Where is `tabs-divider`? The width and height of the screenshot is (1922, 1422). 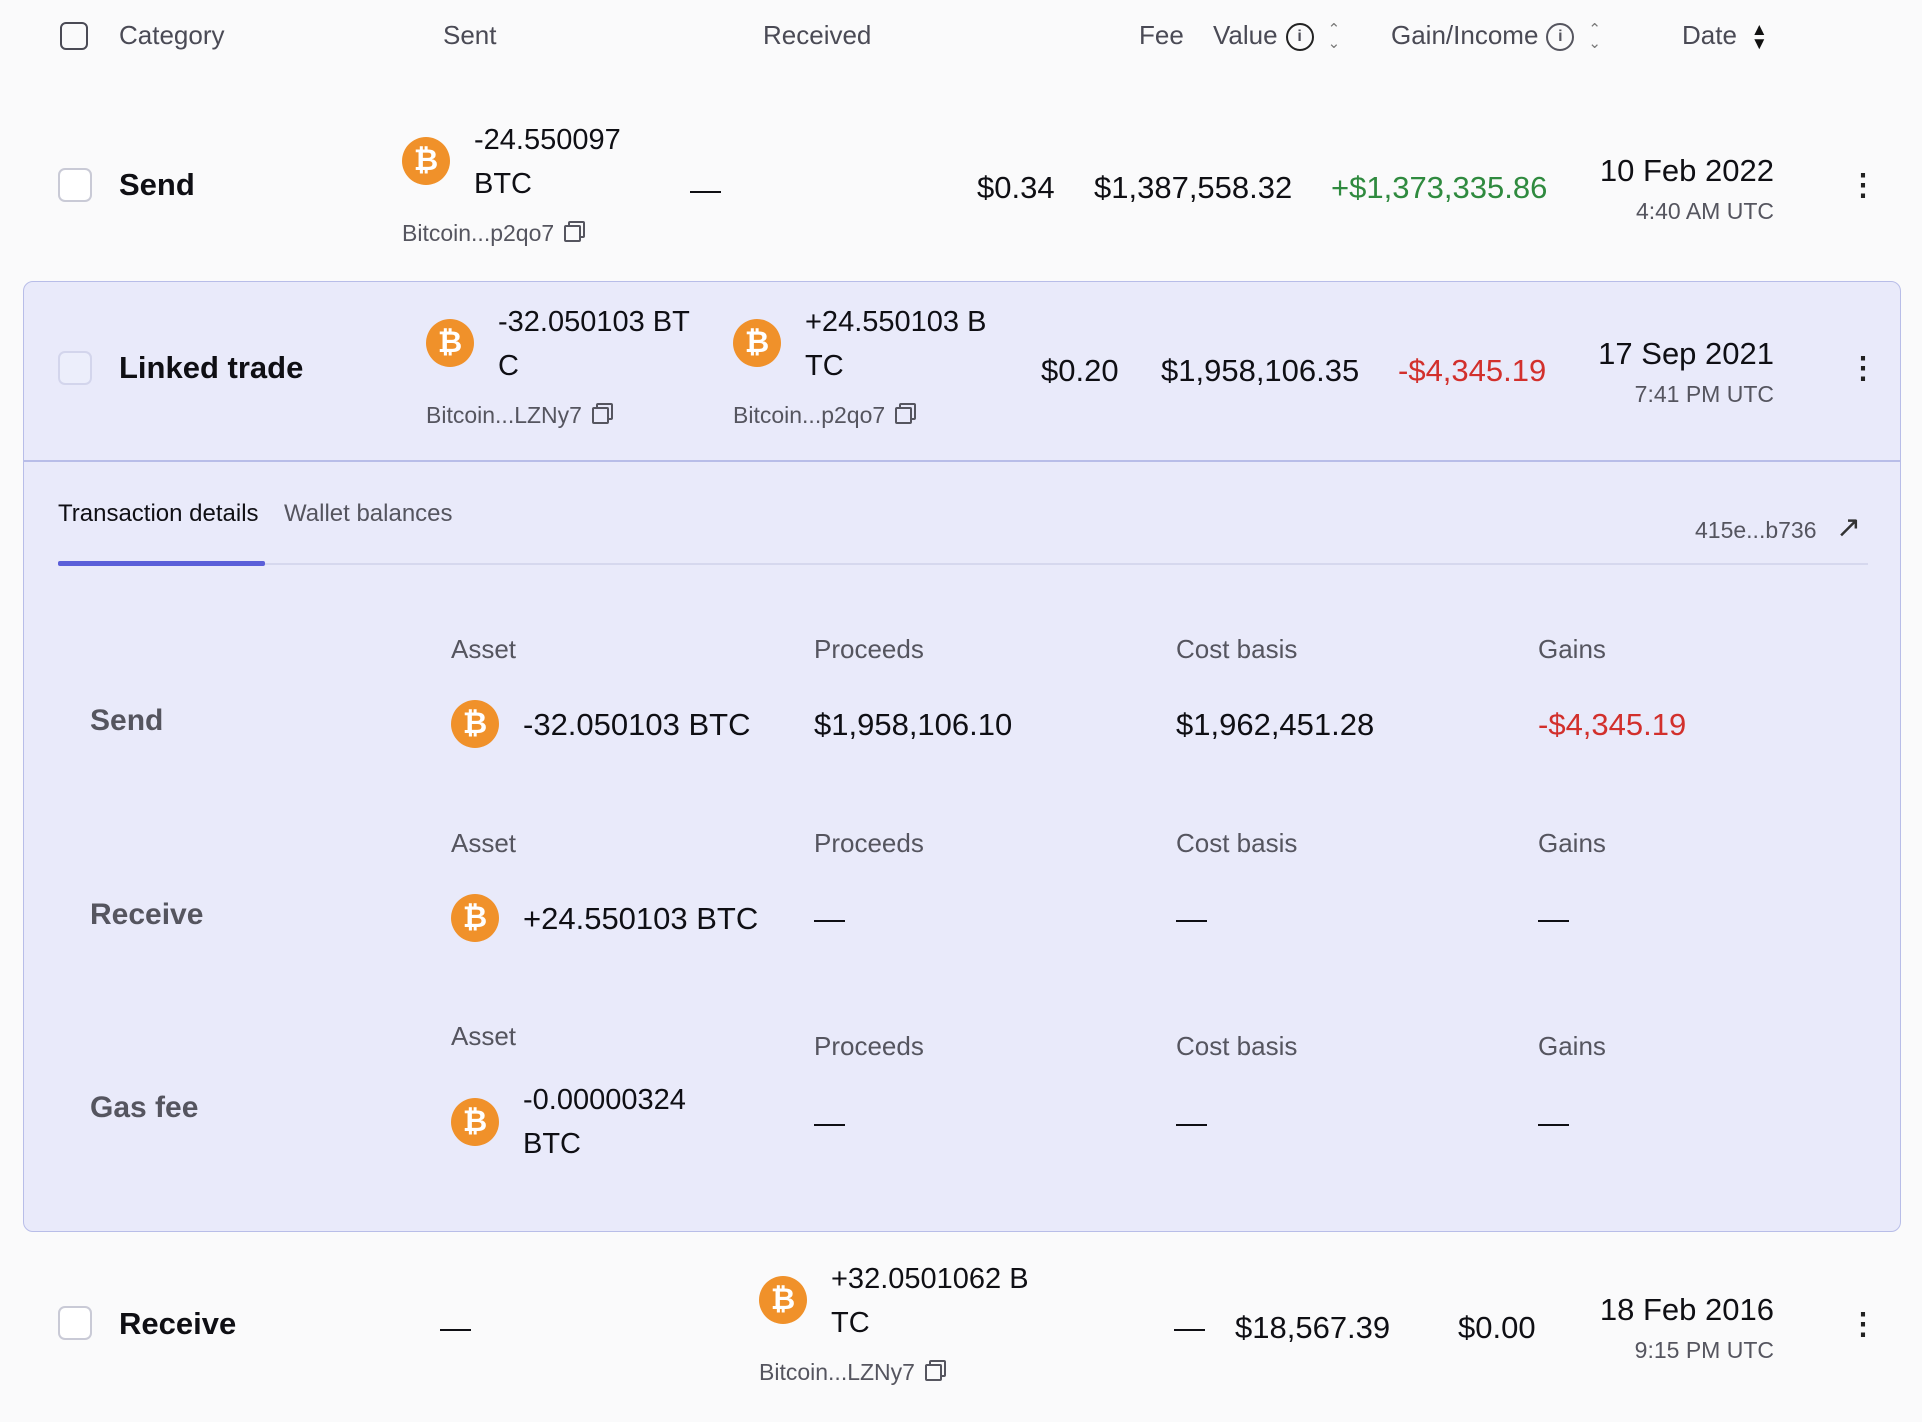
tabs-divider is located at coordinates (963, 564).